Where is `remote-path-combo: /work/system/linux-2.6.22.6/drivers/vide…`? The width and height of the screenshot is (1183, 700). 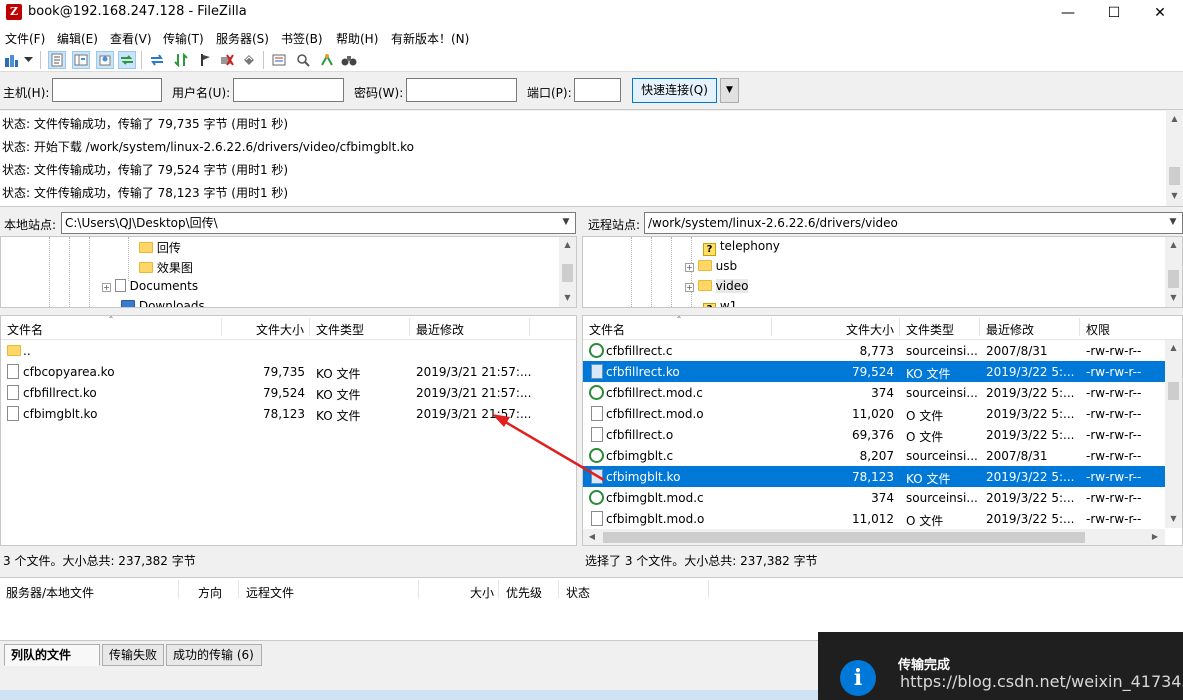 remote-path-combo: /work/system/linux-2.6.22.6/drivers/vide… is located at coordinates (913, 223).